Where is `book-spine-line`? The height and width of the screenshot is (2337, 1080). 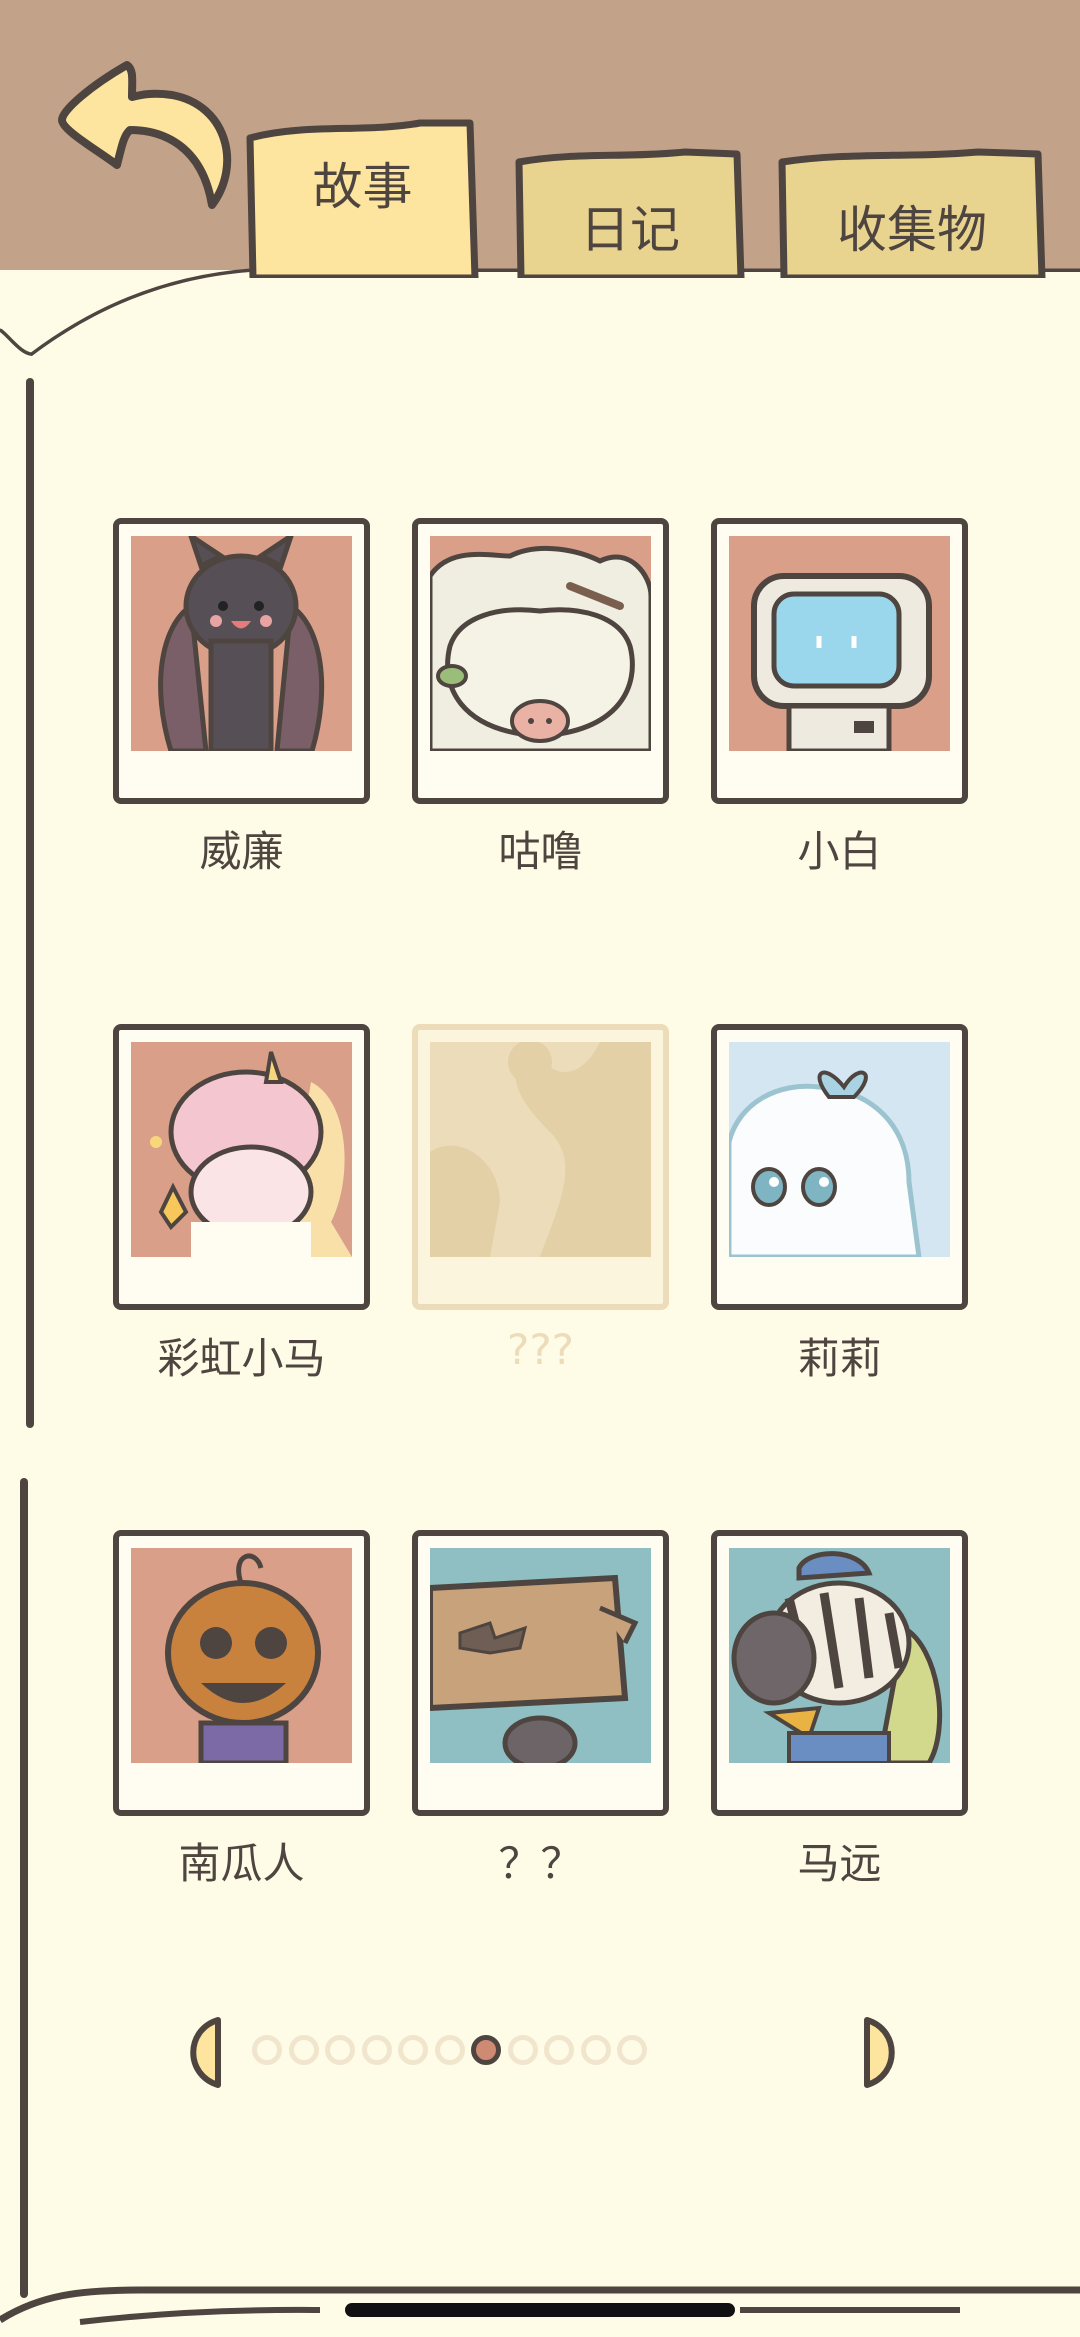 book-spine-line is located at coordinates (30, 903).